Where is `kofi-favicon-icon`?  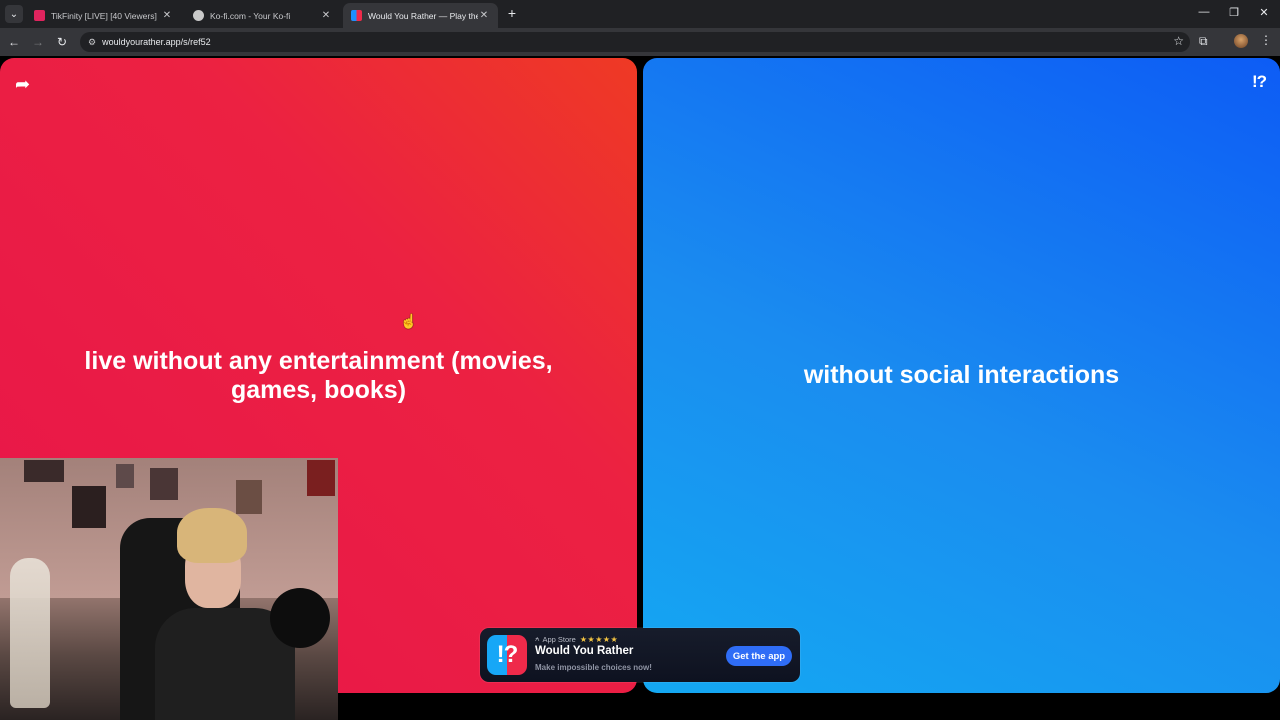
kofi-favicon-icon is located at coordinates (198, 15).